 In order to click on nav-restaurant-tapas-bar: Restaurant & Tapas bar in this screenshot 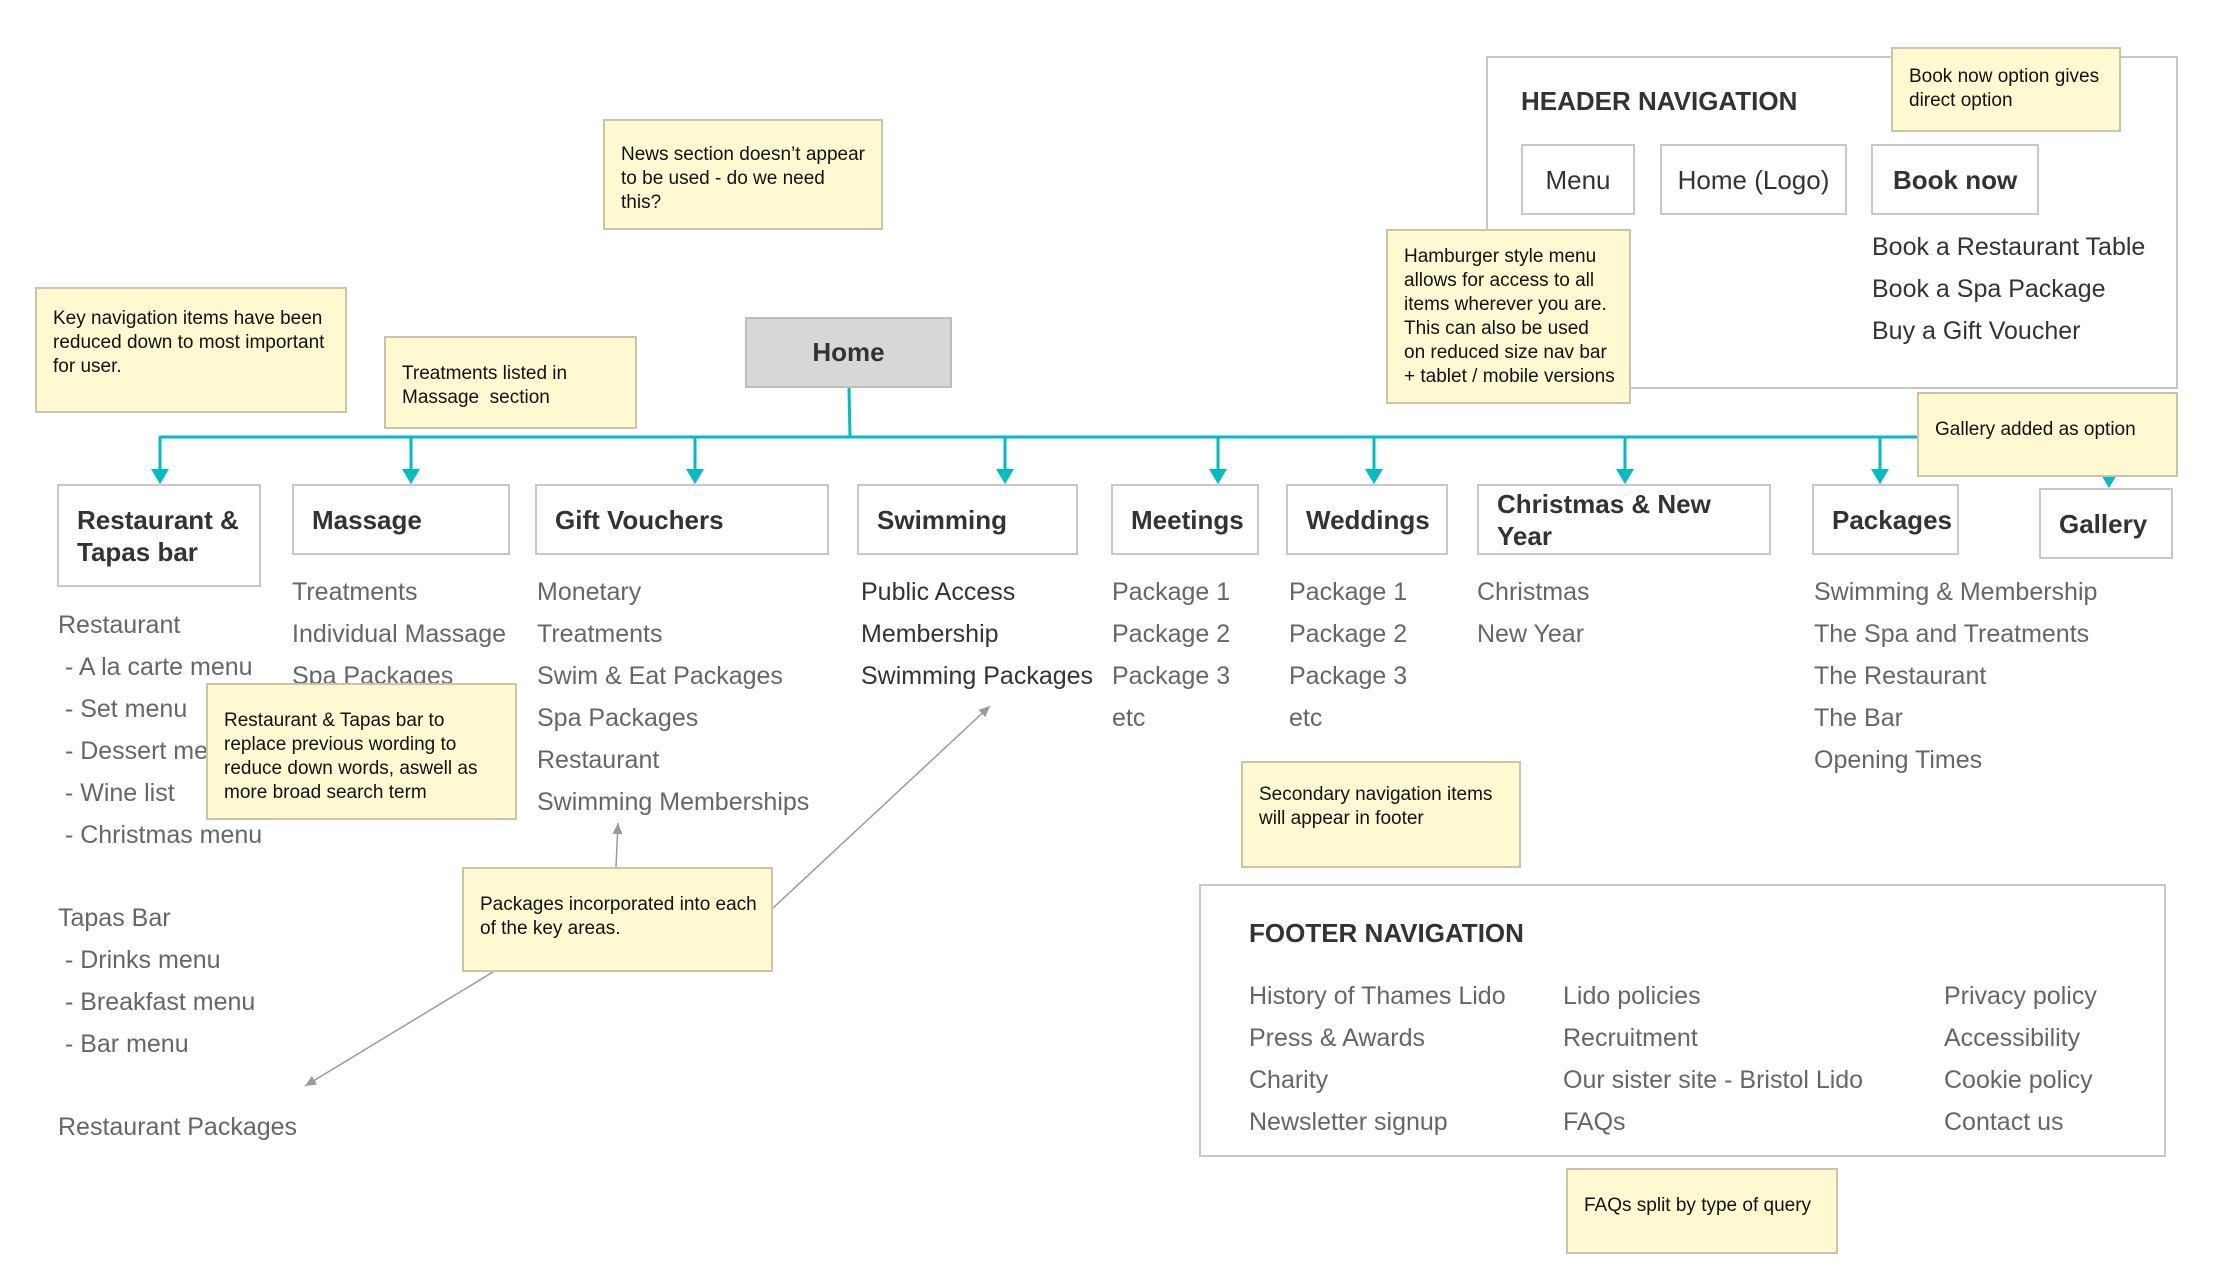, I will do `click(159, 535)`.